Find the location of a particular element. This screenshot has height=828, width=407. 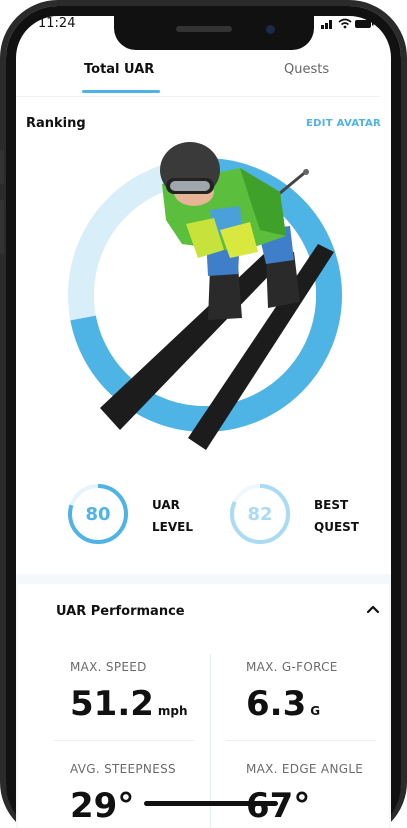

chevron-up-icon is located at coordinates (373, 609).